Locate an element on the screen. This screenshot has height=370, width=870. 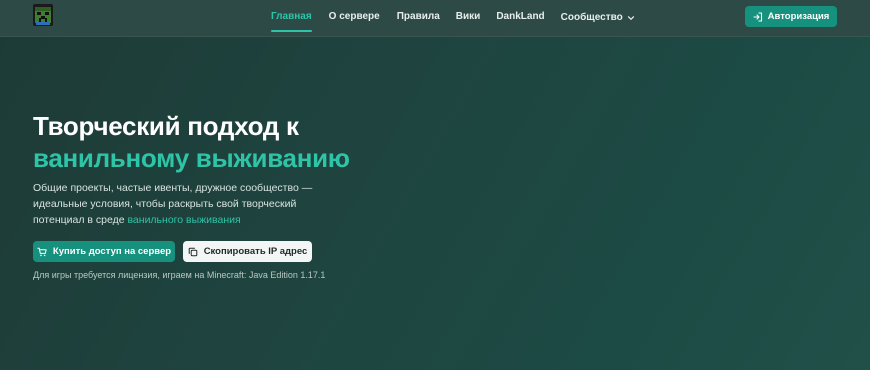
hero-title: Творческий подход к ванильному выживанию is located at coordinates (191, 142).